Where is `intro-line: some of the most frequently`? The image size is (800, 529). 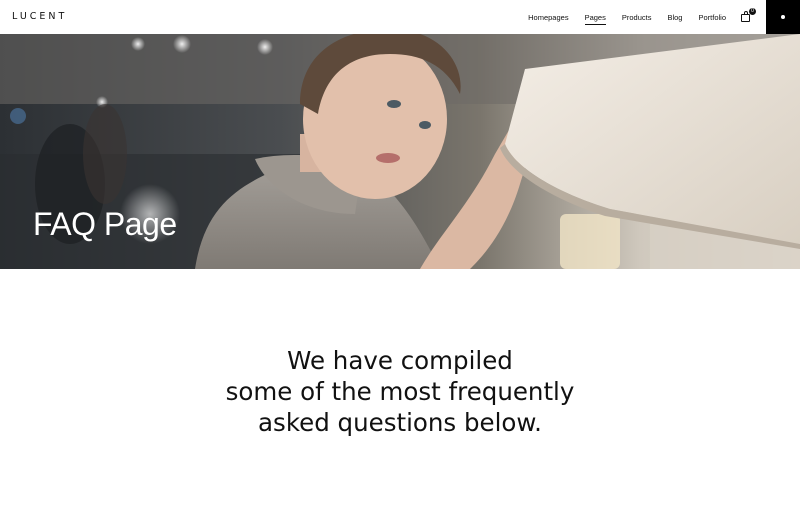
intro-line: some of the most frequently is located at coordinates (400, 391).